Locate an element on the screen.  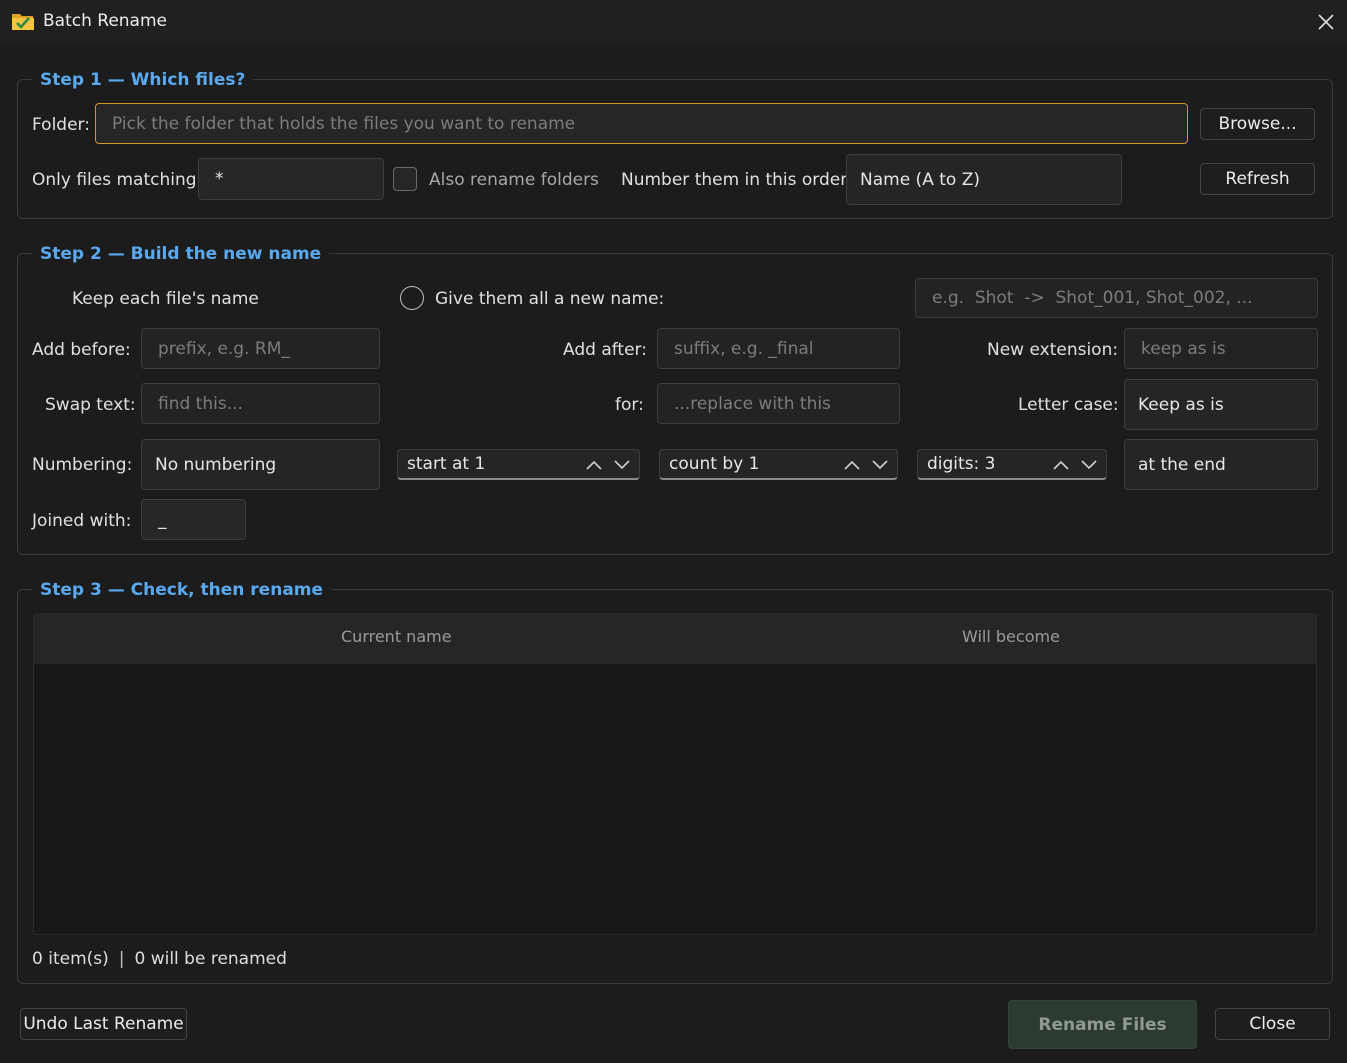
numbering-select: No numbering is located at coordinates (260, 464).